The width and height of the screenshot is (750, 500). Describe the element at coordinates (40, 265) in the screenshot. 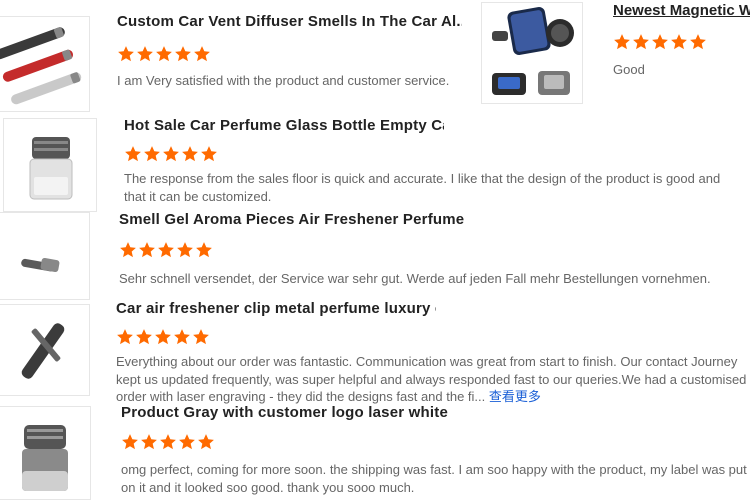

I see `gel-vent-clip-image` at that location.